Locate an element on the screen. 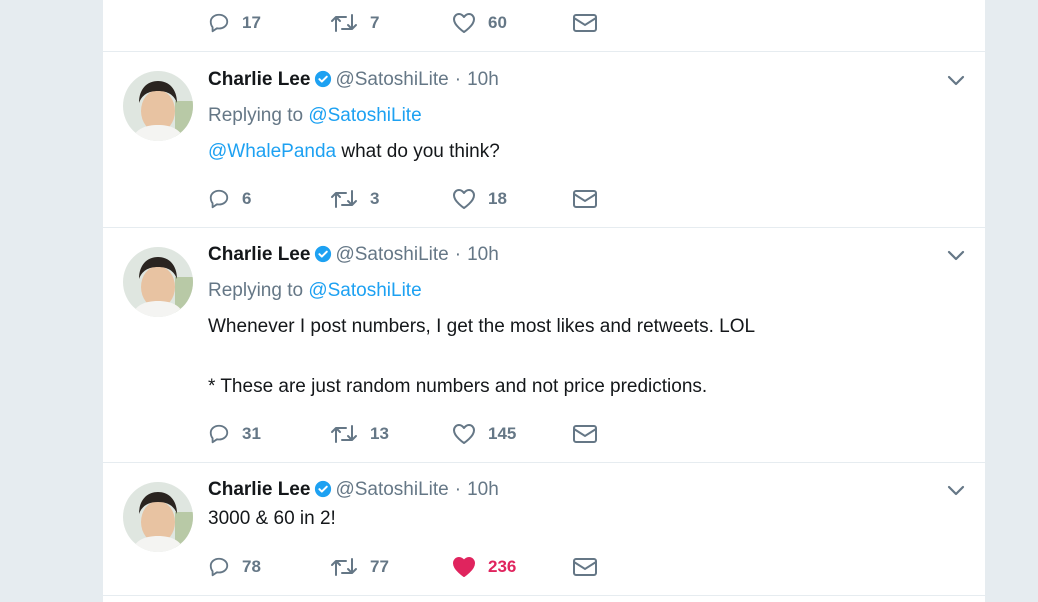 The image size is (1038, 602). retweet-count: 13 is located at coordinates (379, 433).